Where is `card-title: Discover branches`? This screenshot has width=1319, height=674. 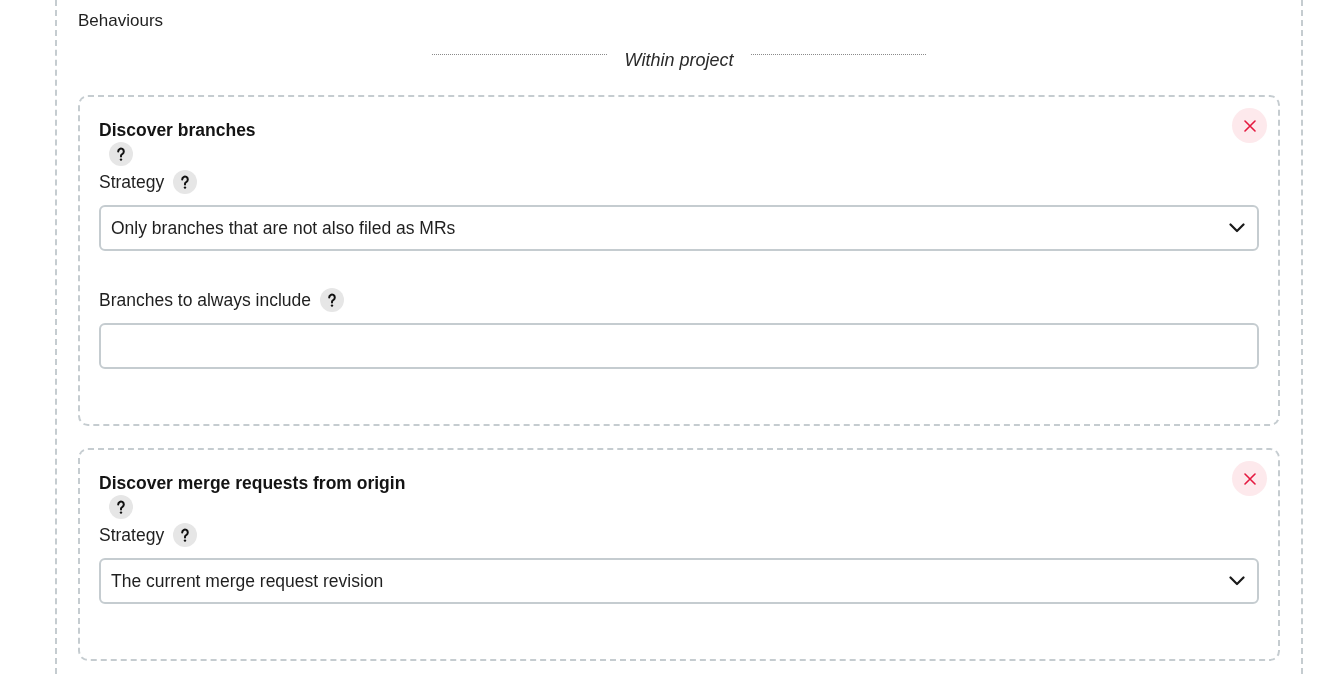 card-title: Discover branches is located at coordinates (177, 130).